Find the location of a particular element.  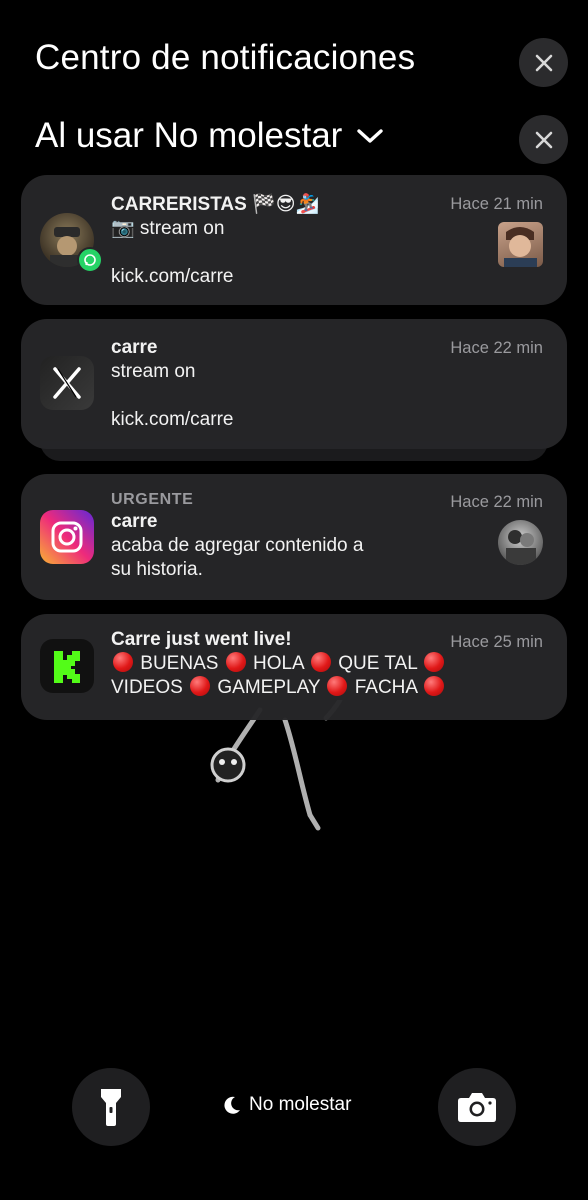

do-not-disturb-indicator: No molestar is located at coordinates (286, 1105).